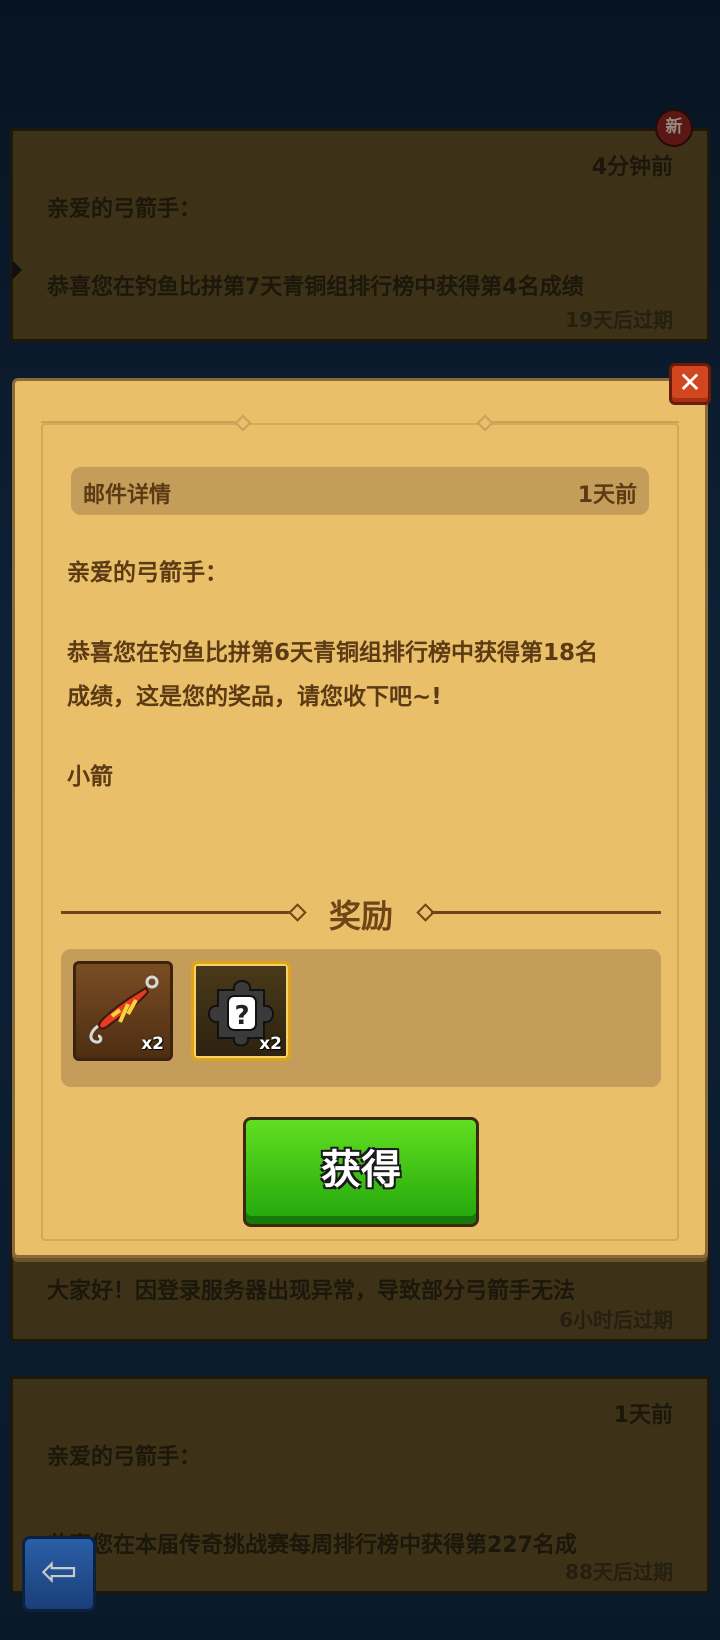 The width and height of the screenshot is (720, 1640). I want to click on back-arrow-icon: ⇦, so click(59, 1571).